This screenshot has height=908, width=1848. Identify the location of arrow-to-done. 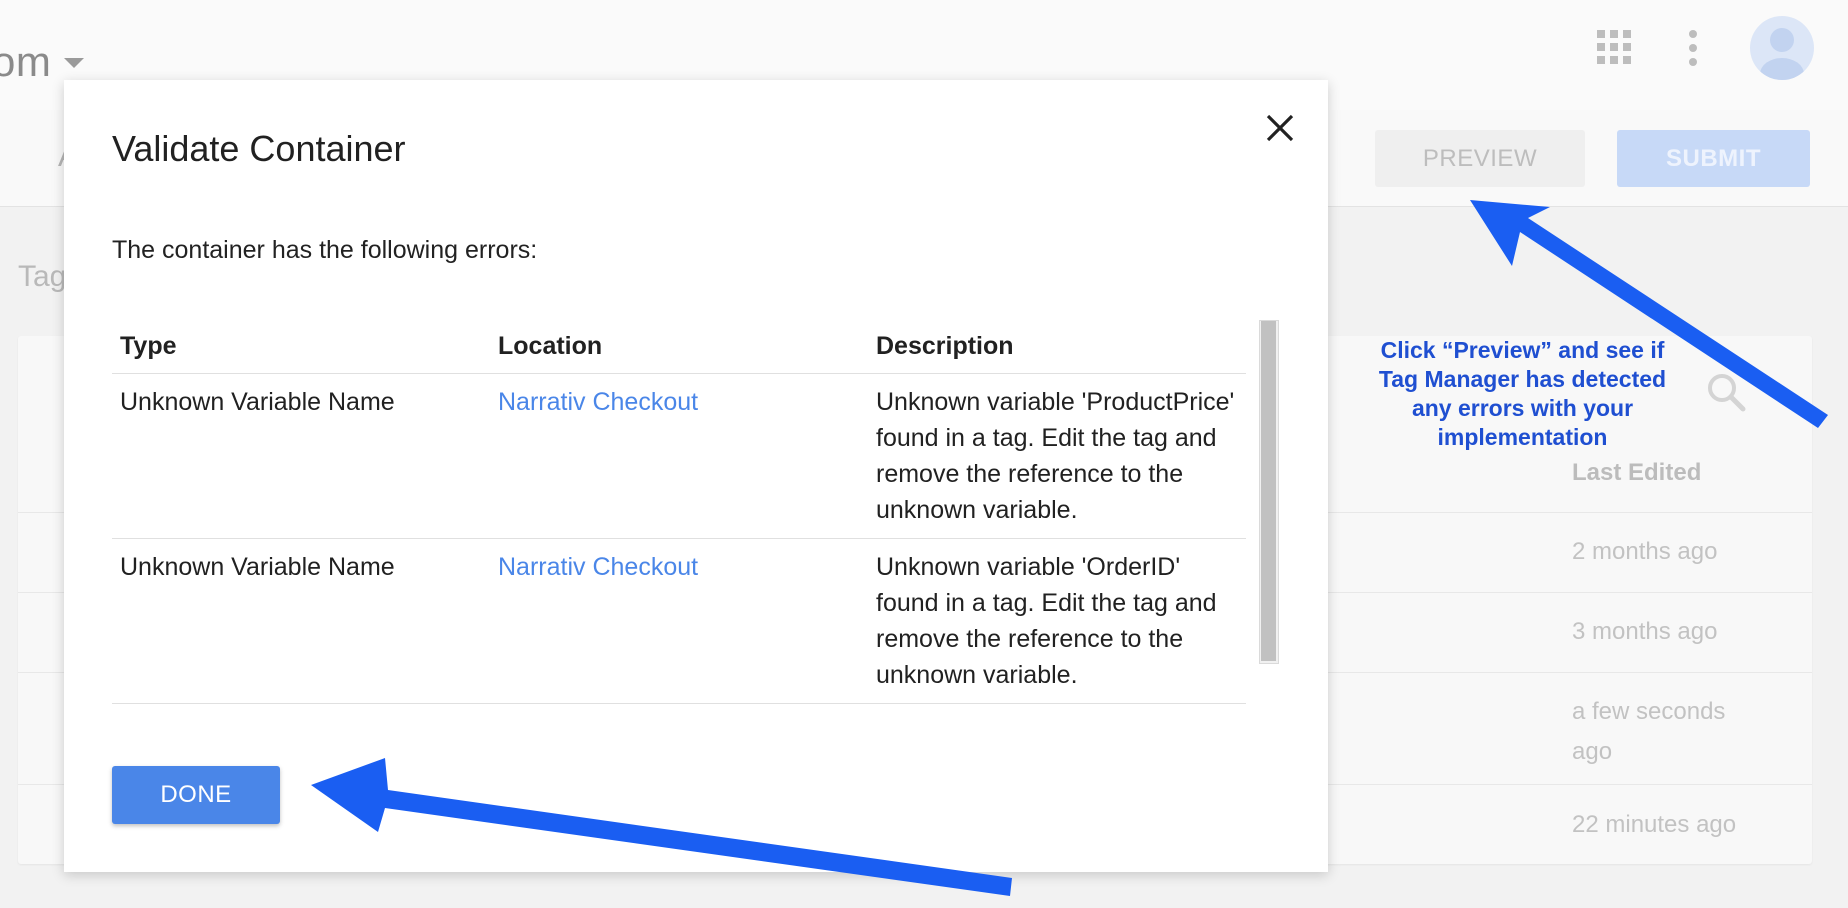
(661, 827).